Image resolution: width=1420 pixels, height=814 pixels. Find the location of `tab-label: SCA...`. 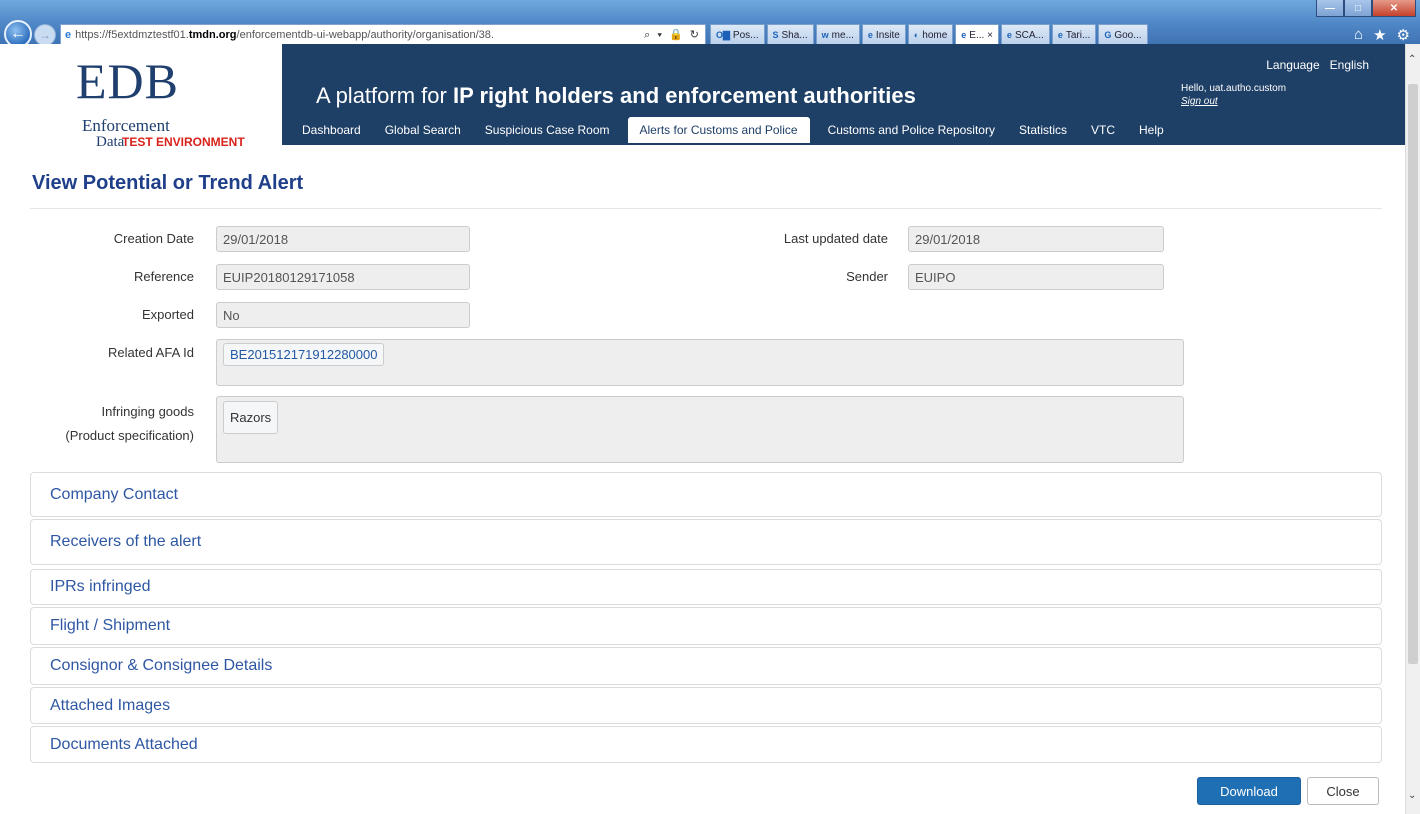

tab-label: SCA... is located at coordinates (1029, 35).